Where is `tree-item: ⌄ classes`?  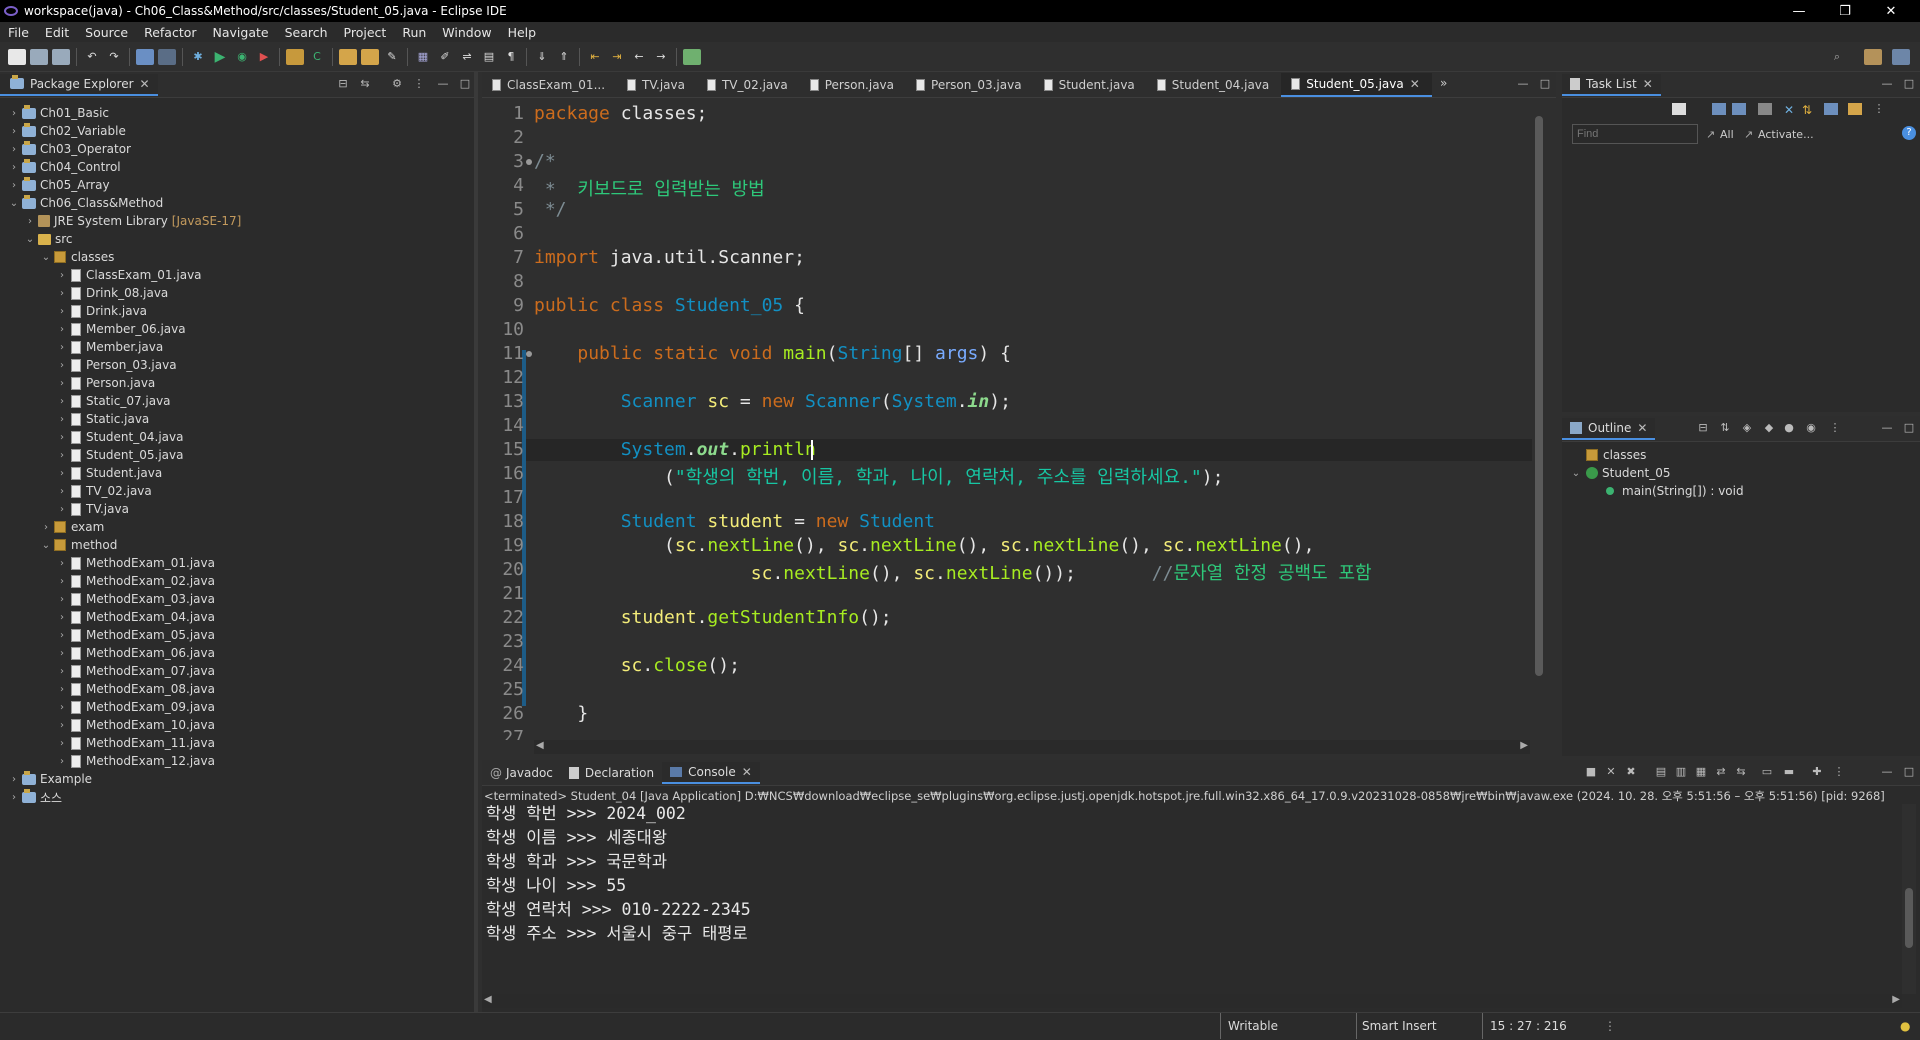 tree-item: ⌄ classes is located at coordinates (77, 257).